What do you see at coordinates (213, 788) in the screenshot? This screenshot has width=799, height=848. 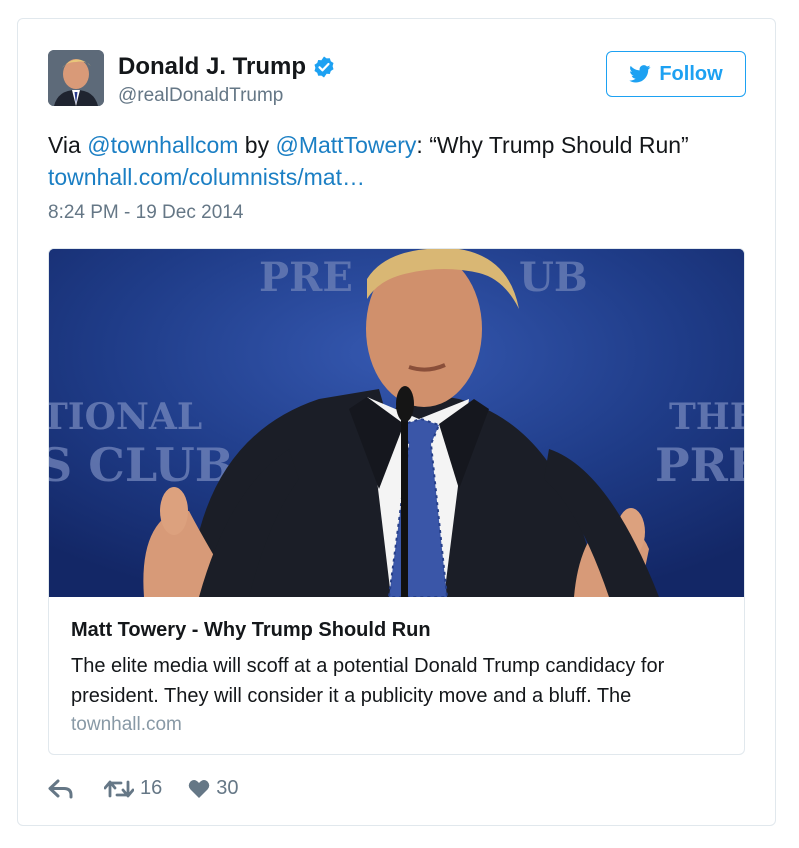 I see `like-button: 30` at bounding box center [213, 788].